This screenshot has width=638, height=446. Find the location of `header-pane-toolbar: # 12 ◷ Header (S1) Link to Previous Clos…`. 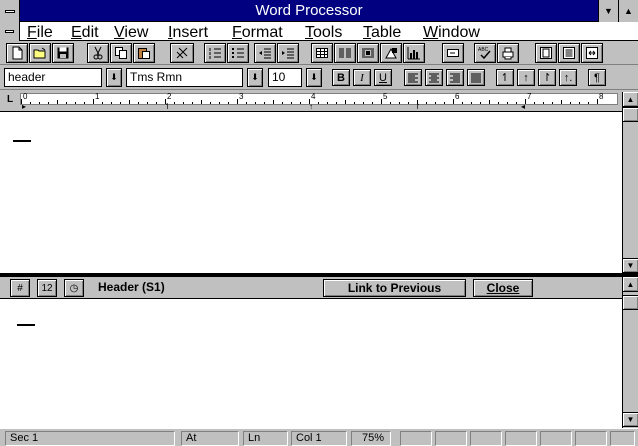

header-pane-toolbar: # 12 ◷ Header (S1) Link to Previous Clos… is located at coordinates (311, 288).